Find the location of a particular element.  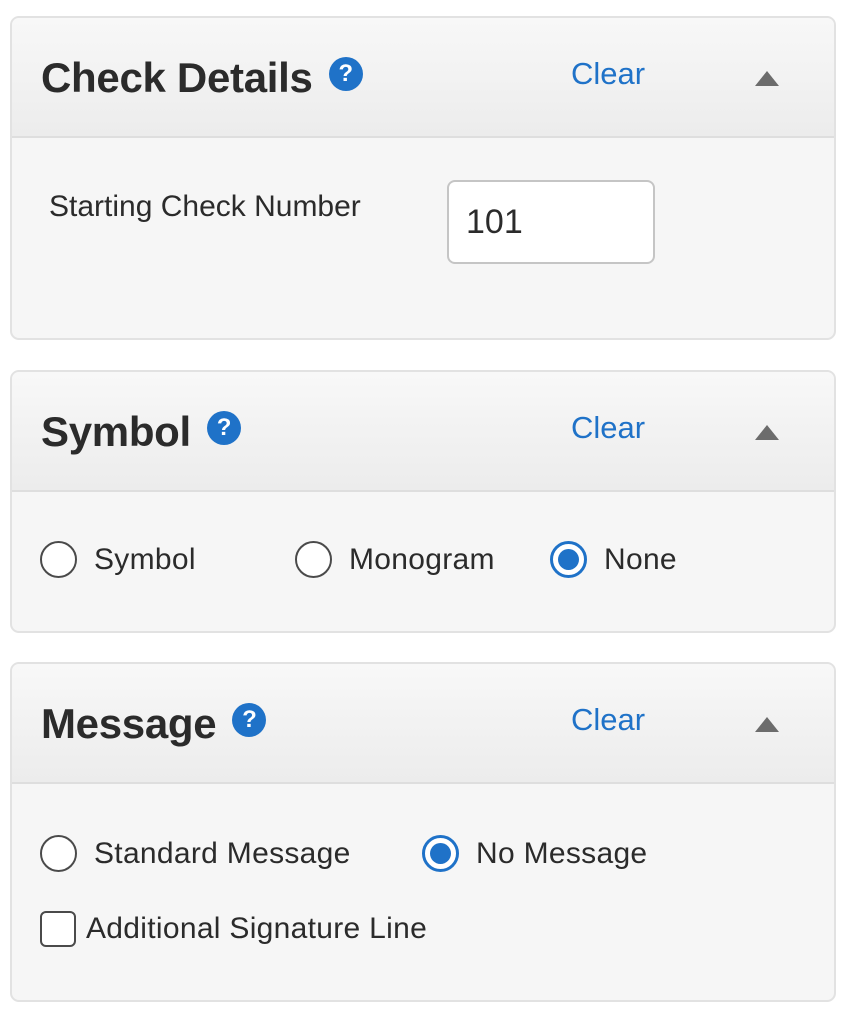

message-option-standard: Standard Message is located at coordinates (195, 853).